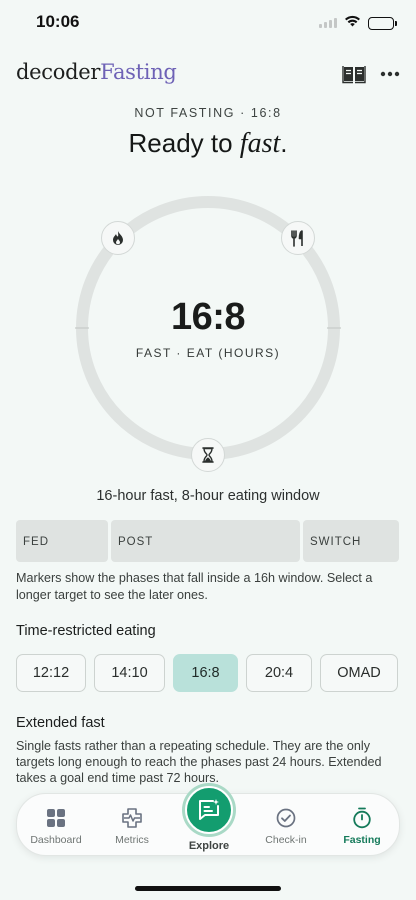 Image resolution: width=416 pixels, height=900 pixels. Describe the element at coordinates (129, 673) in the screenshot. I see `schedule-option-14-10: 14:10` at that location.